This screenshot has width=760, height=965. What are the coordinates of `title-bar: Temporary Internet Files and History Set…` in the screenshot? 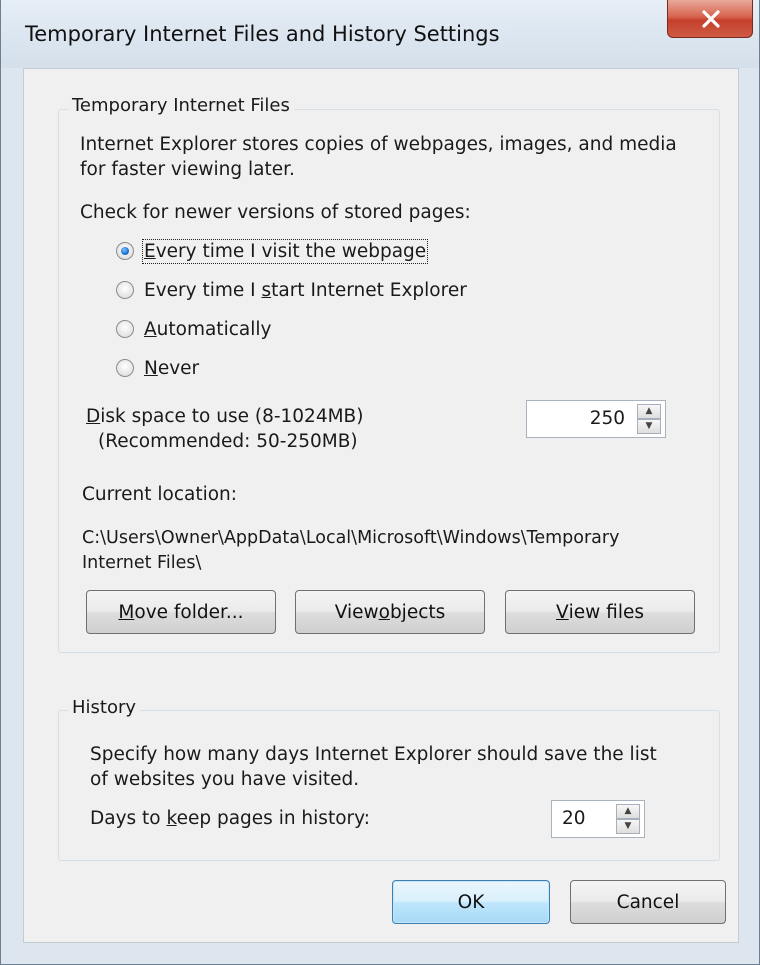 It's located at (380, 34).